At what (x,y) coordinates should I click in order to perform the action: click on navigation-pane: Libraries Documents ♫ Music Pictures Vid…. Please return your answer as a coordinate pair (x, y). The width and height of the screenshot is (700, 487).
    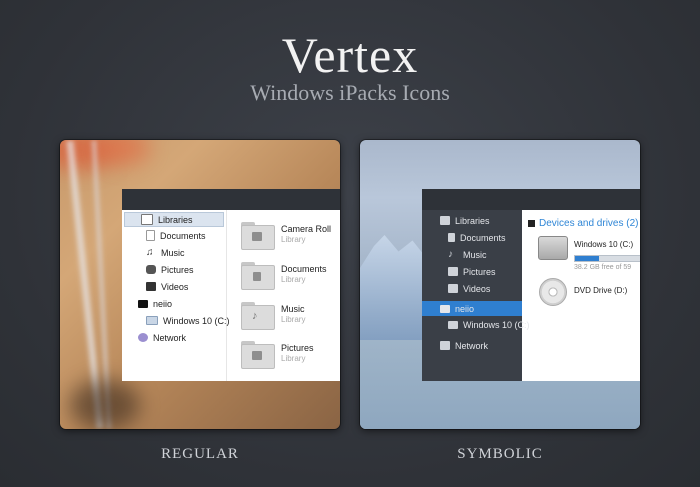
    Looking at the image, I should click on (176, 295).